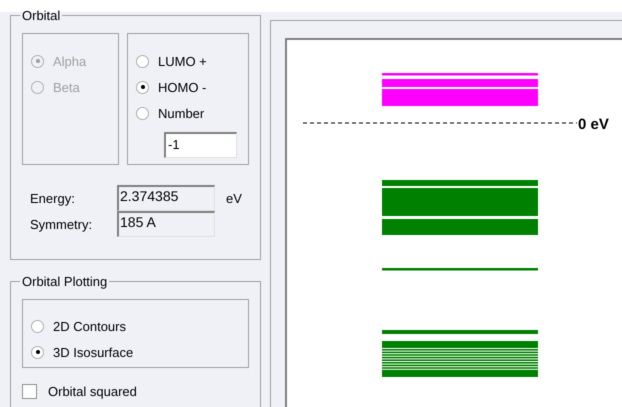  Describe the element at coordinates (135, 391) in the screenshot. I see `checkbox: Orbital squared` at that location.